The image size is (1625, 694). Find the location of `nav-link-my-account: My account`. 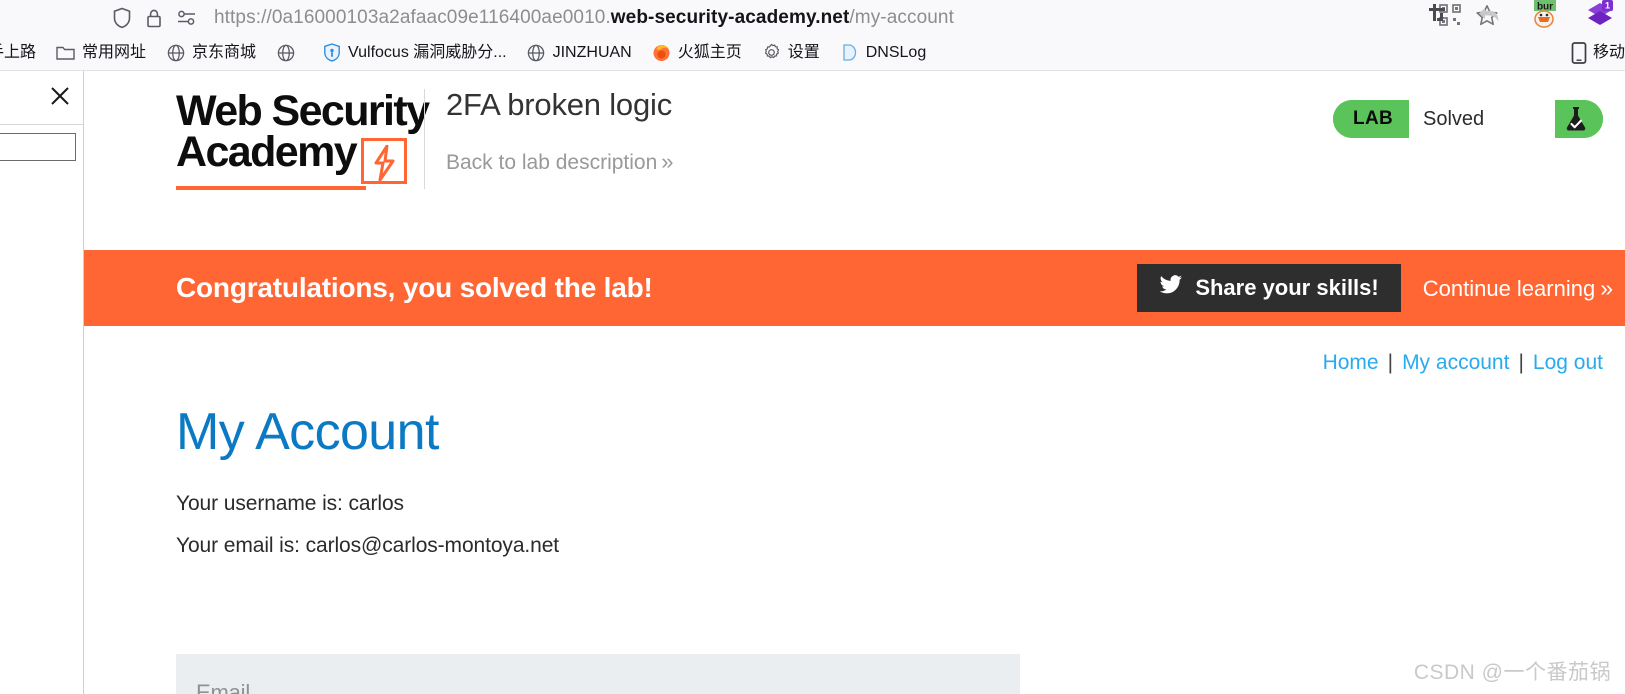

nav-link-my-account: My account is located at coordinates (1455, 362).